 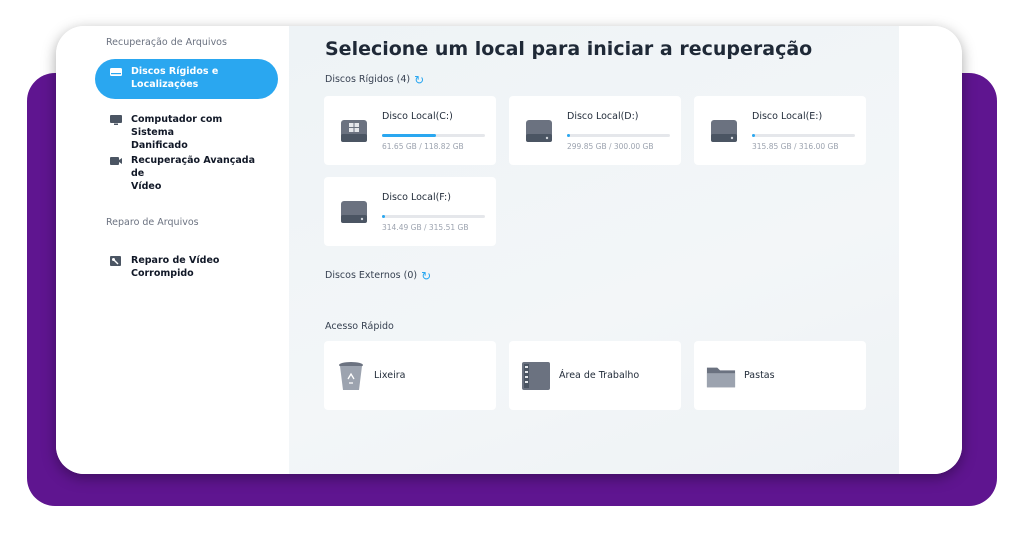 What do you see at coordinates (780, 375) in the screenshot?
I see `quick-access-folders: Pastas` at bounding box center [780, 375].